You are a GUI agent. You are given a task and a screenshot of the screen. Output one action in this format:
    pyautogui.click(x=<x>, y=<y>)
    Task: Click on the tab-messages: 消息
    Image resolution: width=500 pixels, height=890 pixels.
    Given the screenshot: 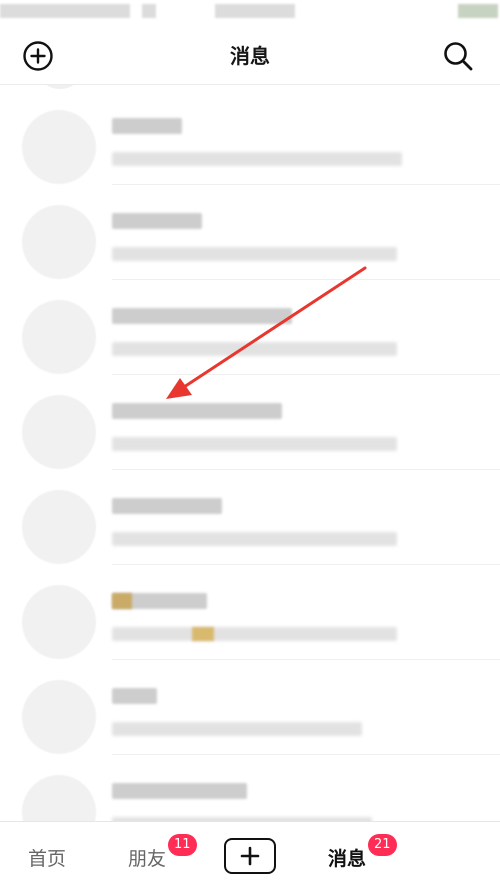 What is the action you would take?
    pyautogui.click(x=347, y=857)
    